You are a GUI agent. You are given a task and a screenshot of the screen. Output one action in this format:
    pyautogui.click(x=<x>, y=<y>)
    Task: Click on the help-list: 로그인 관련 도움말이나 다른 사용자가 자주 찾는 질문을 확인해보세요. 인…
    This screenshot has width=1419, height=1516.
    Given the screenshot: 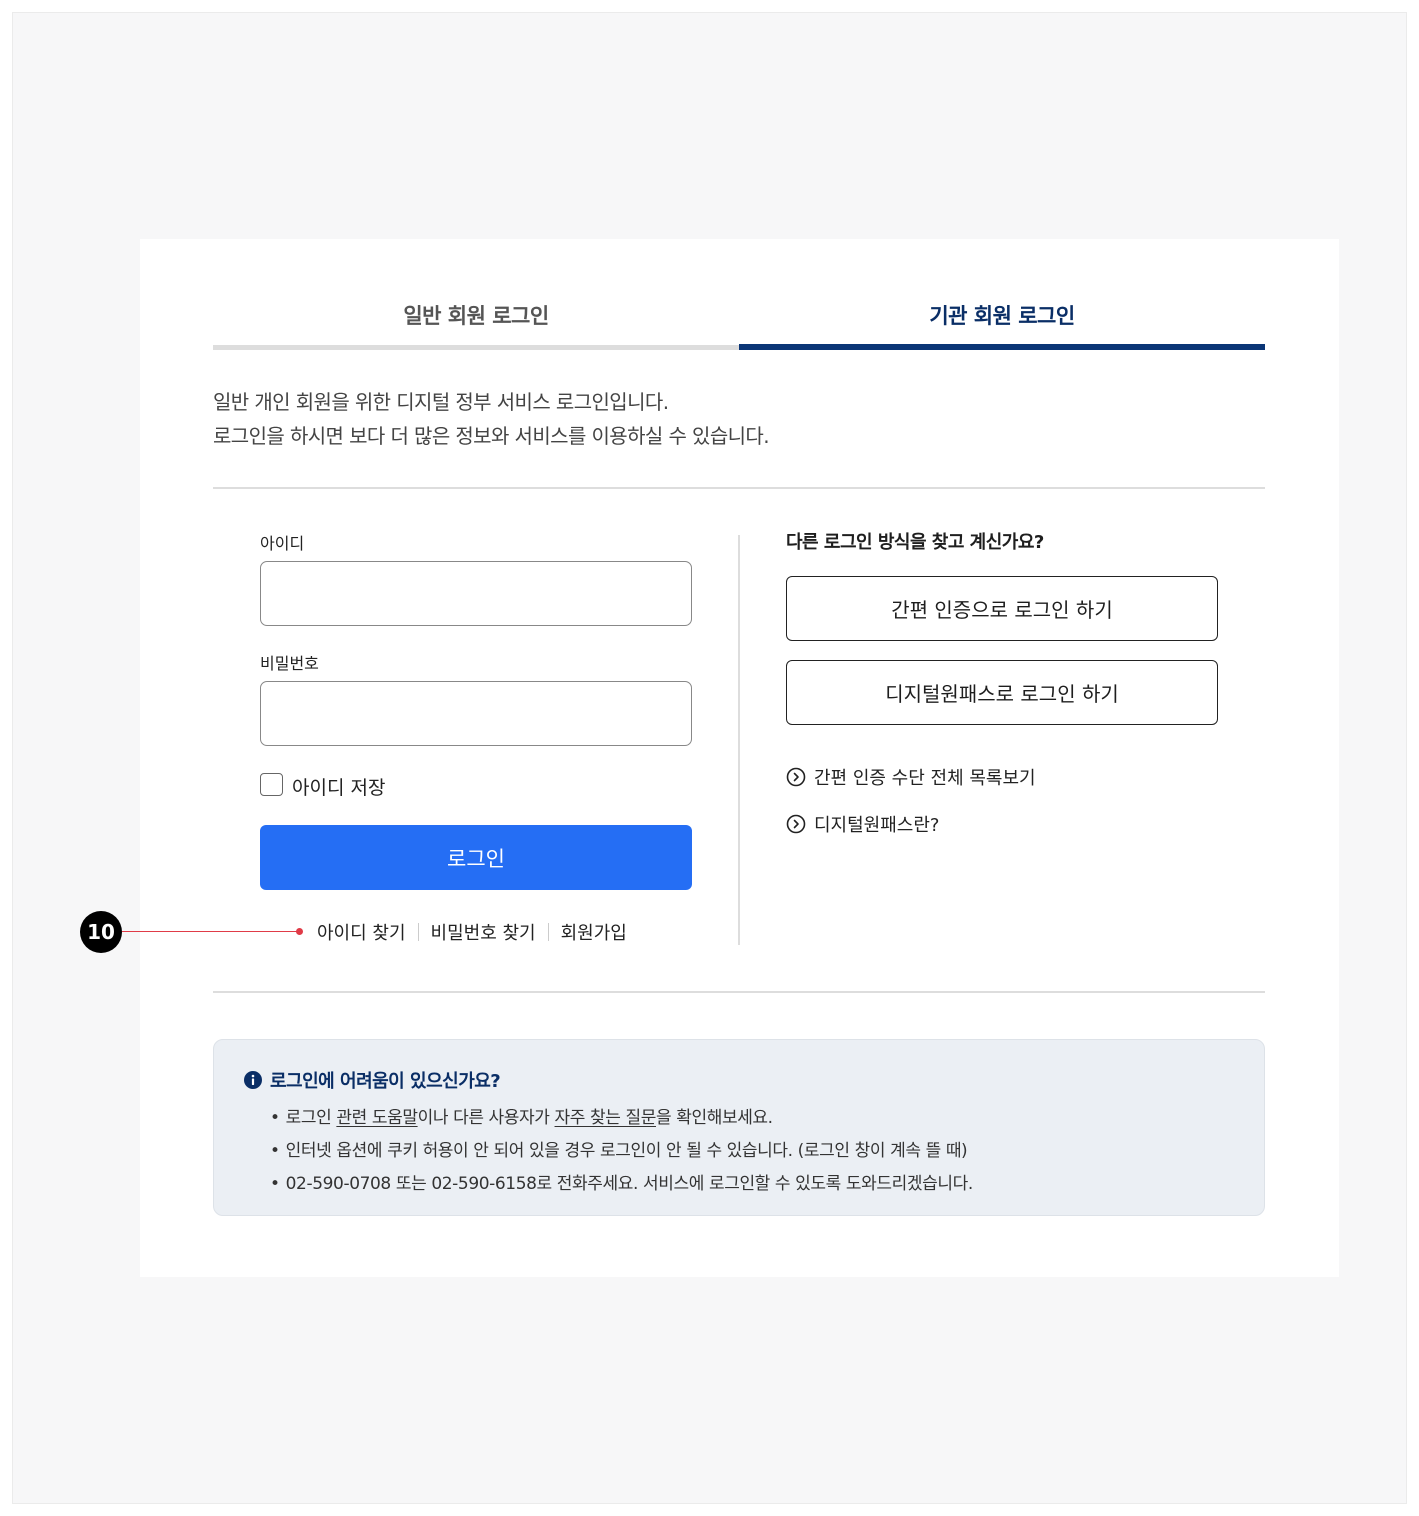 What is the action you would take?
    pyautogui.click(x=622, y=1151)
    